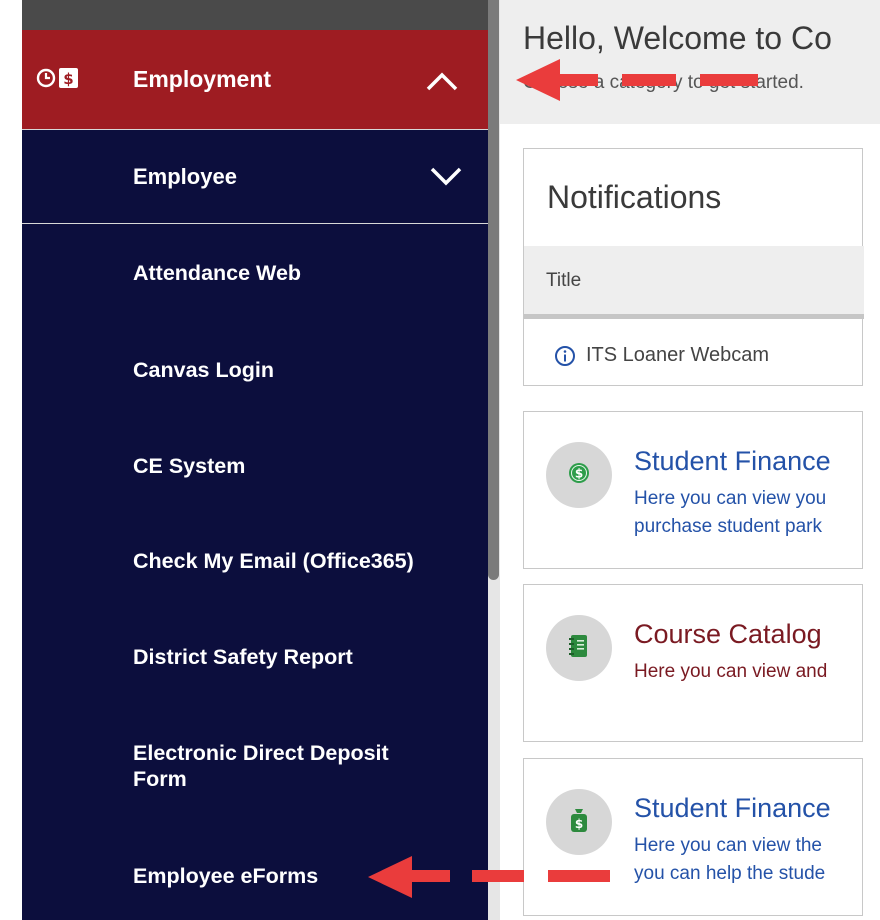 This screenshot has width=880, height=920. I want to click on tile-desc-line: Here you can view and, so click(731, 671).